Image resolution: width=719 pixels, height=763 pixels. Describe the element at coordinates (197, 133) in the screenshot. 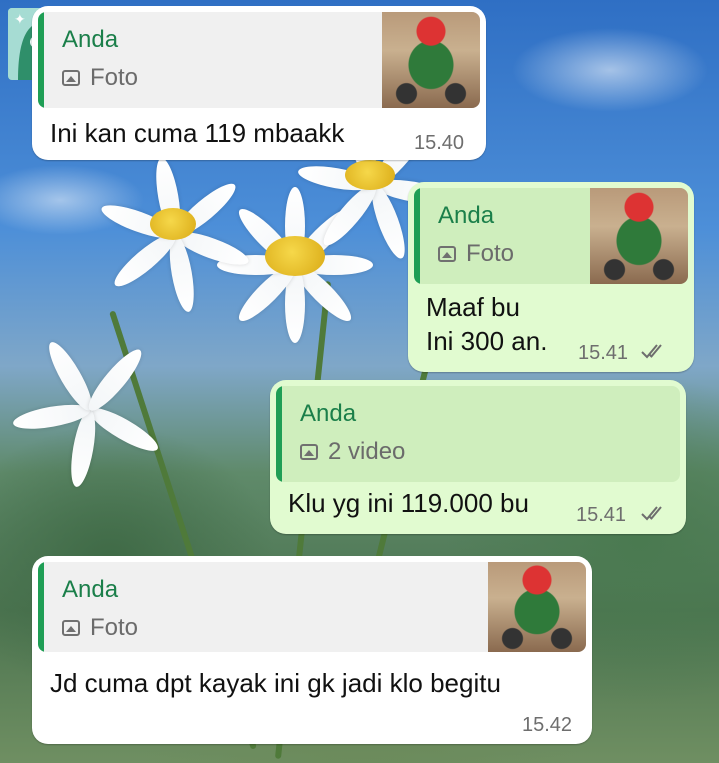

I see `message-text: Ini kan cuma 119 mbaakk` at that location.